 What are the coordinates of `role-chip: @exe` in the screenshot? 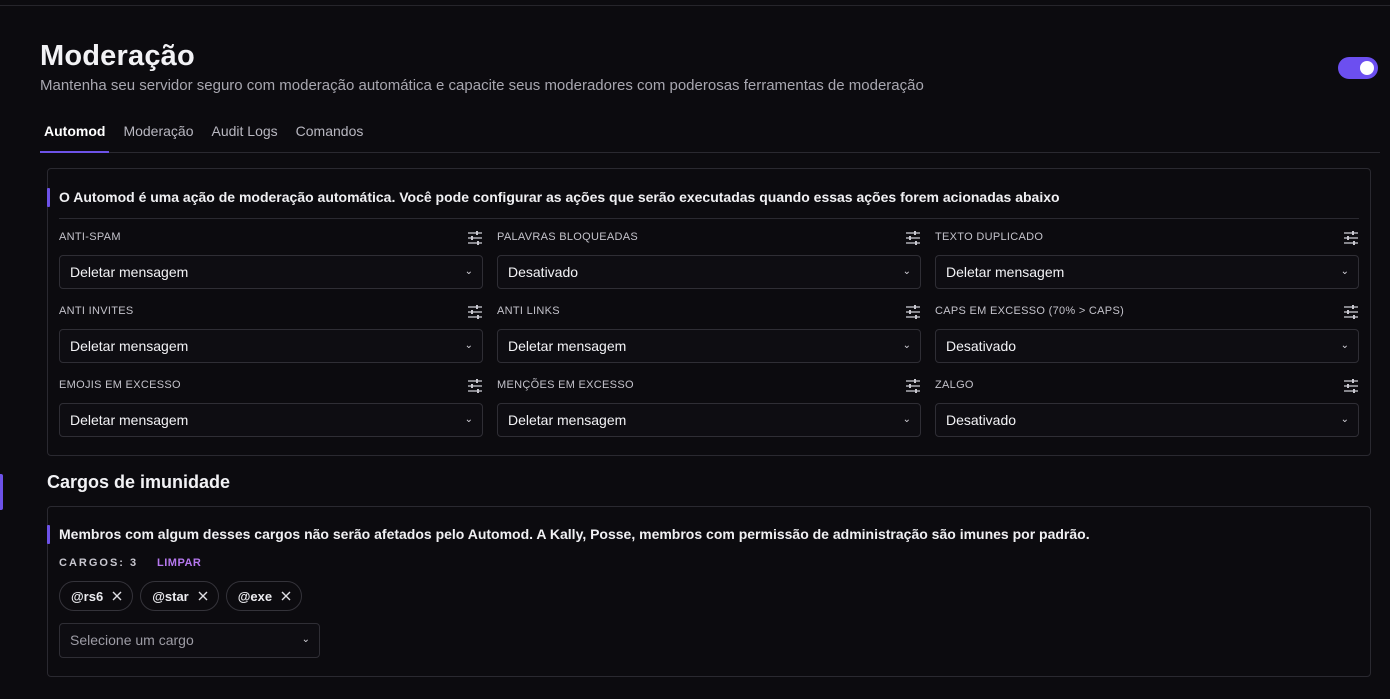 It's located at (264, 596).